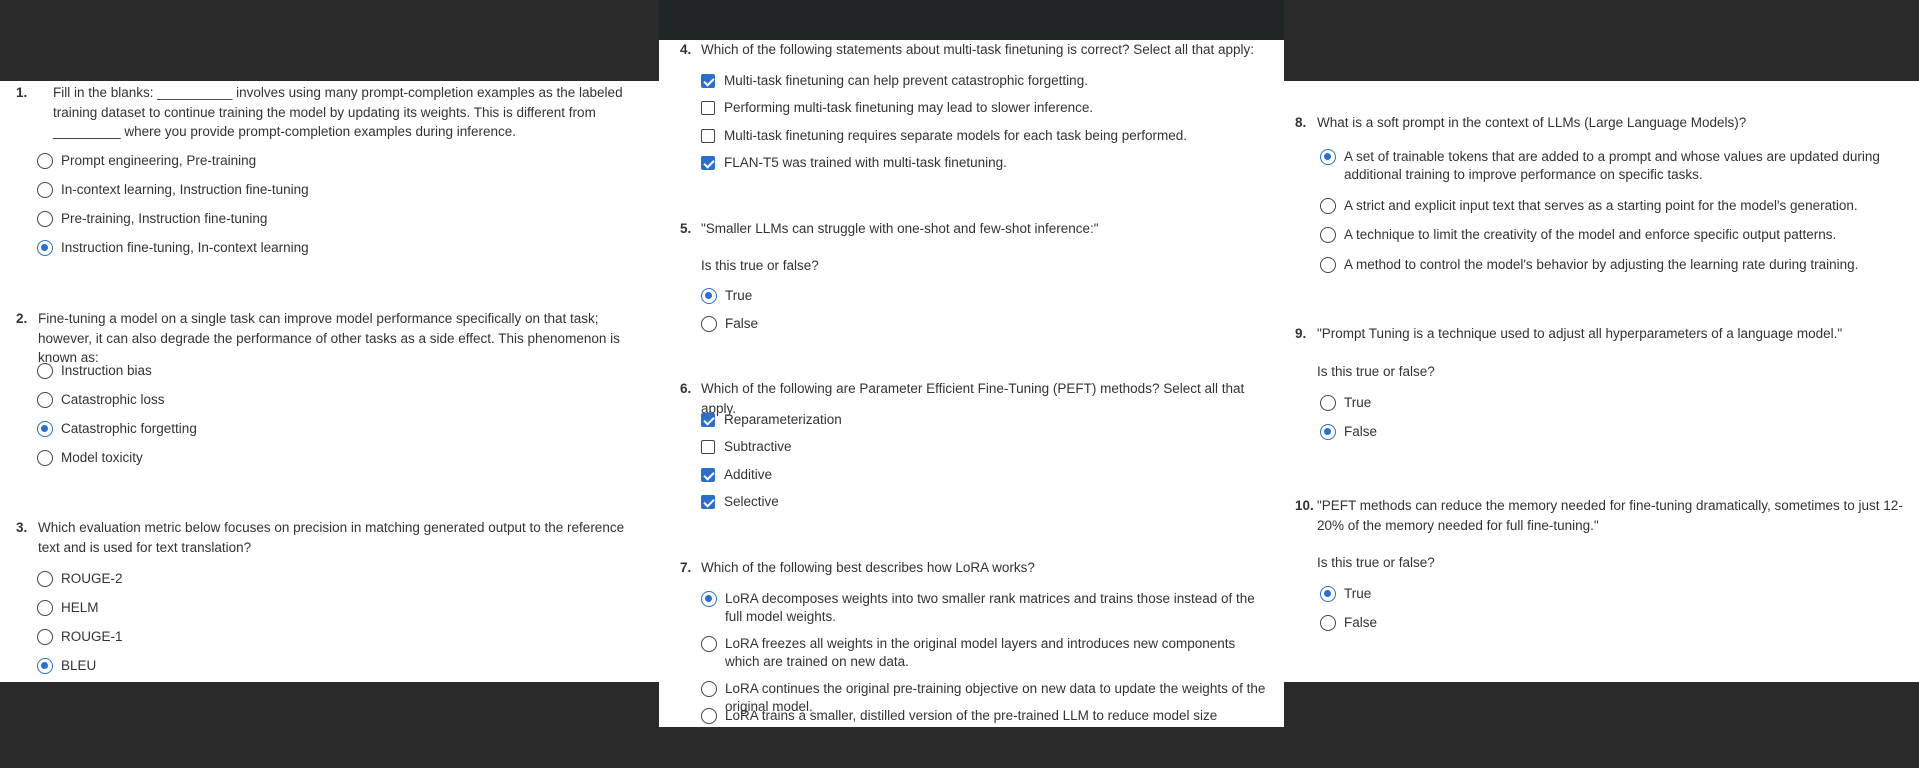 Image resolution: width=1919 pixels, height=768 pixels. What do you see at coordinates (1304, 505) in the screenshot?
I see `question-number: 10.` at bounding box center [1304, 505].